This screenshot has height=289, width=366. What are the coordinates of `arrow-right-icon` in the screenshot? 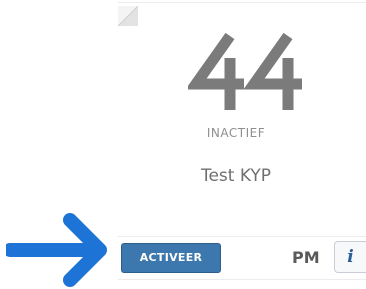 It's located at (56, 250).